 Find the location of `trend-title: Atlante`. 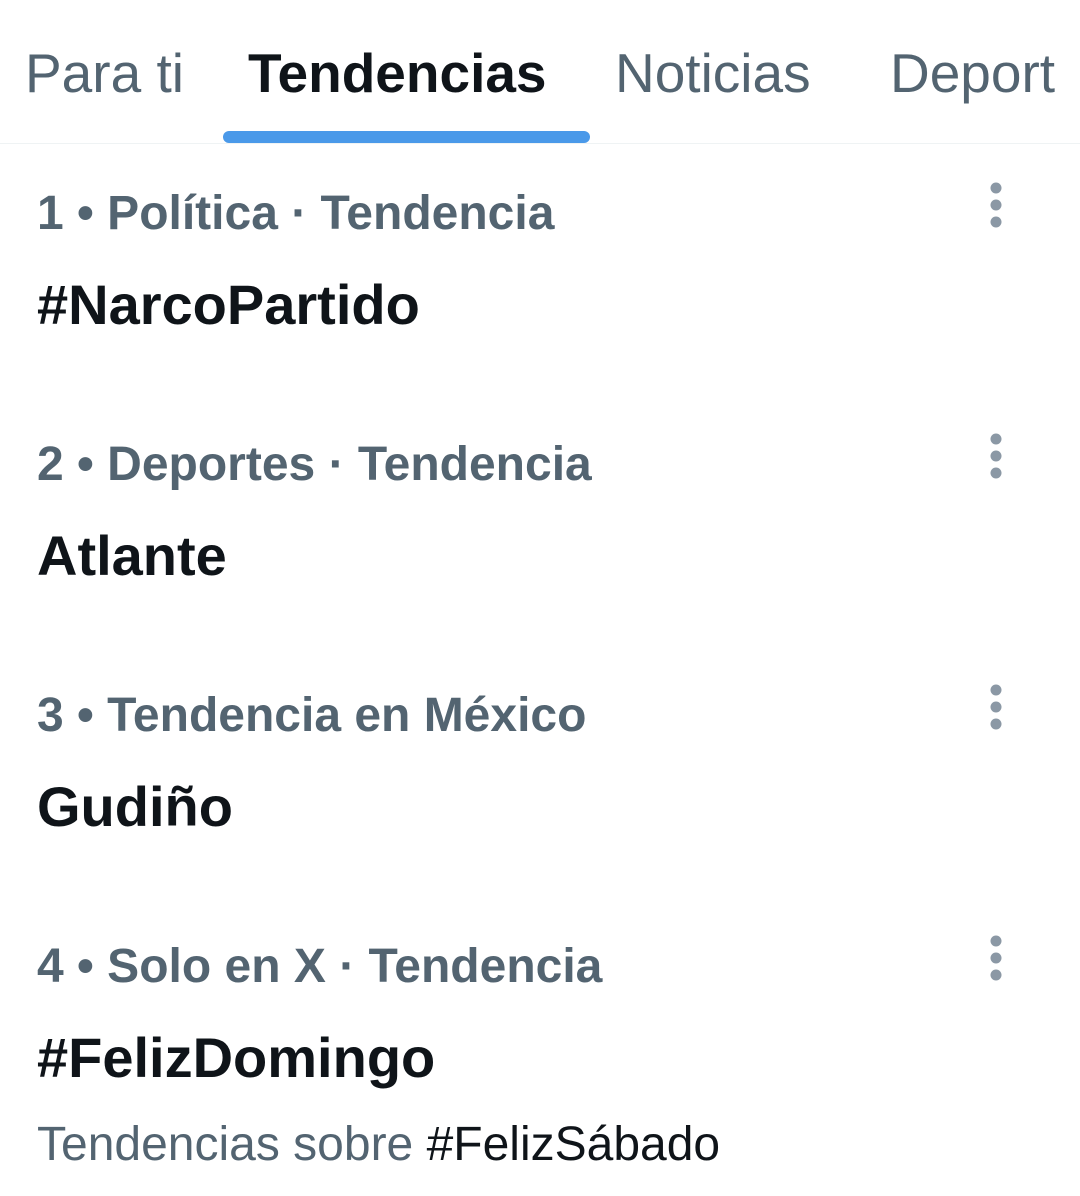

trend-title: Atlante is located at coordinates (132, 555).